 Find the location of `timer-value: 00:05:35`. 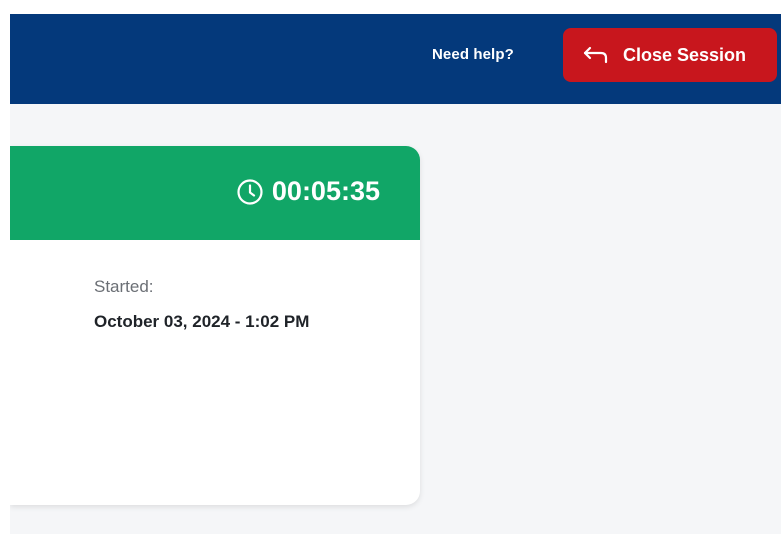

timer-value: 00:05:35 is located at coordinates (325, 191).